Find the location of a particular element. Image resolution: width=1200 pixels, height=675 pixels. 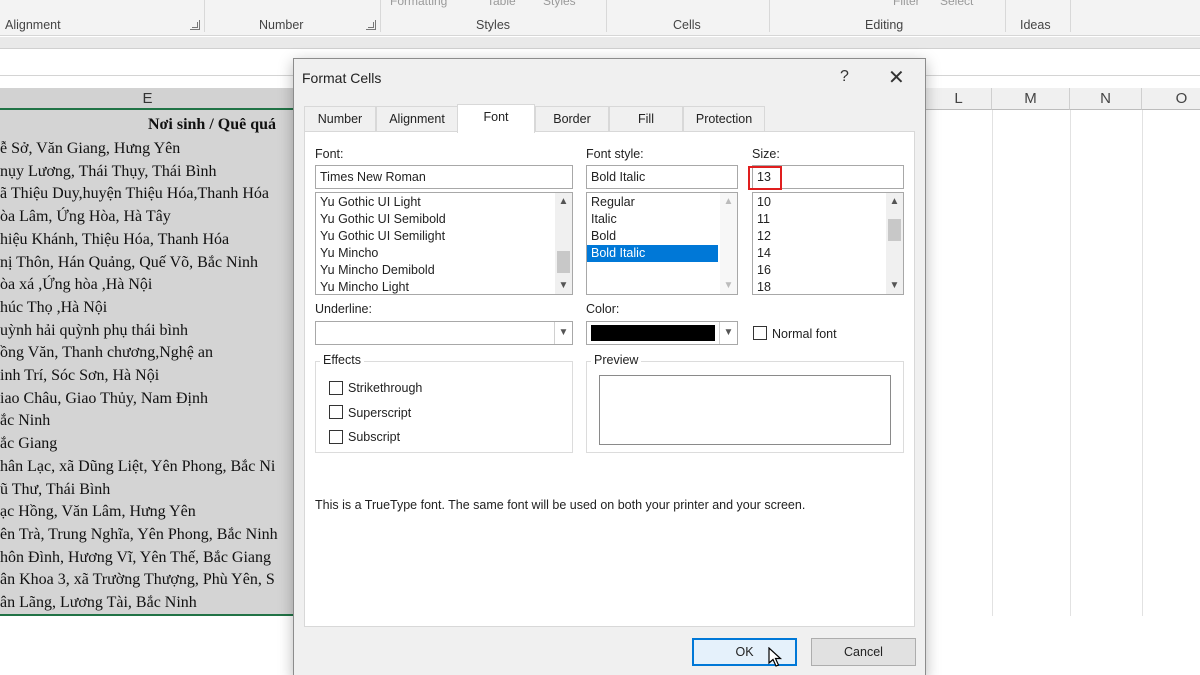

style-list-item: Italic is located at coordinates (654, 219).